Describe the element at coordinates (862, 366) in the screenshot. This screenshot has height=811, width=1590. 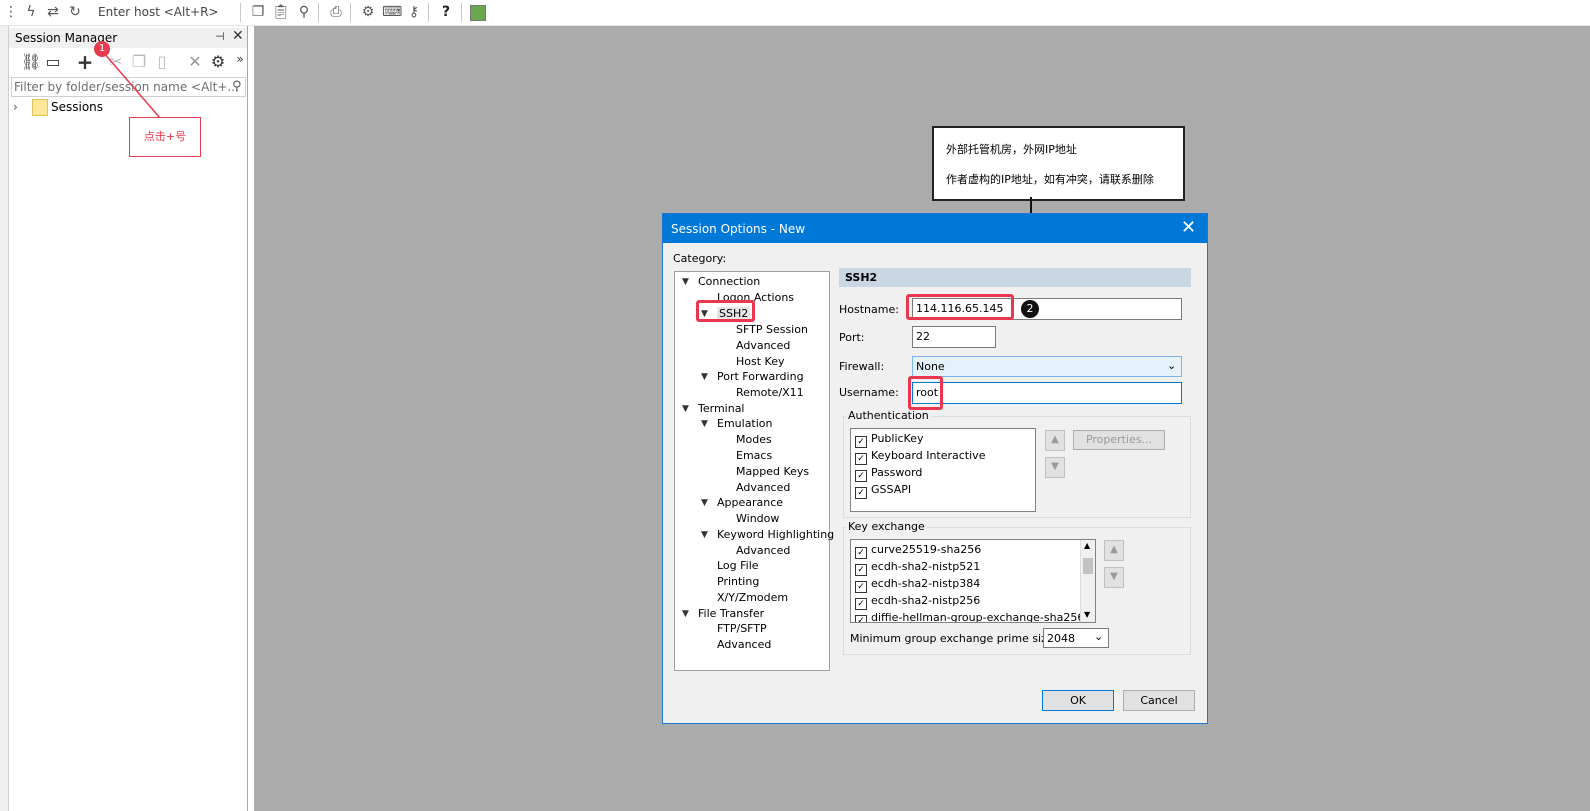
I see `firewall-label: Firewall:` at that location.